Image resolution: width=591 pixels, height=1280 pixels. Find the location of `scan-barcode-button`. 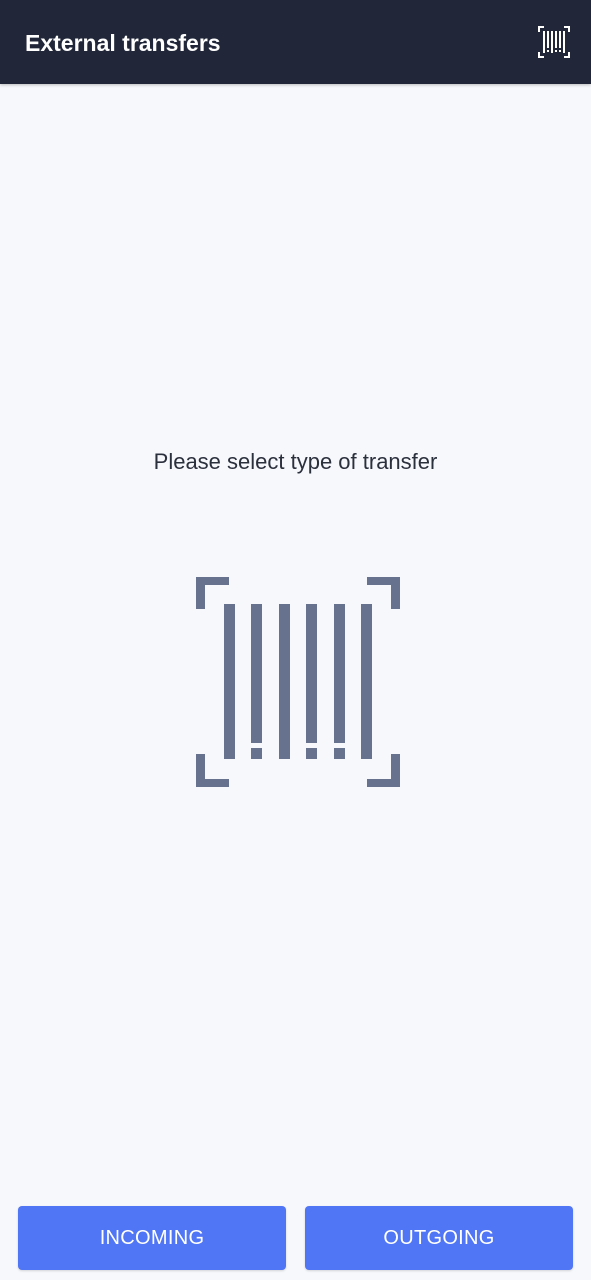

scan-barcode-button is located at coordinates (554, 42).